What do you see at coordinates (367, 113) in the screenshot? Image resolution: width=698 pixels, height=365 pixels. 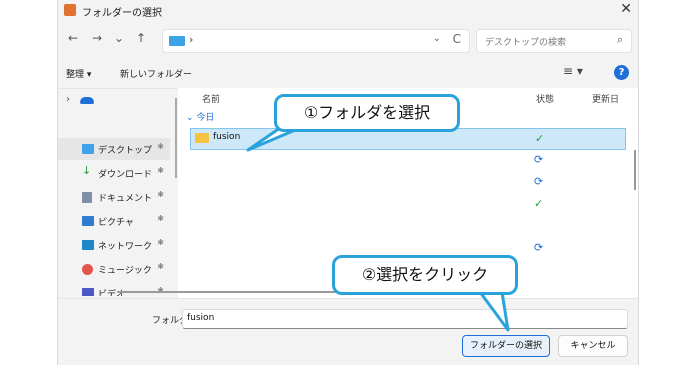 I see `callout-step-1: ①フォルダを選択` at bounding box center [367, 113].